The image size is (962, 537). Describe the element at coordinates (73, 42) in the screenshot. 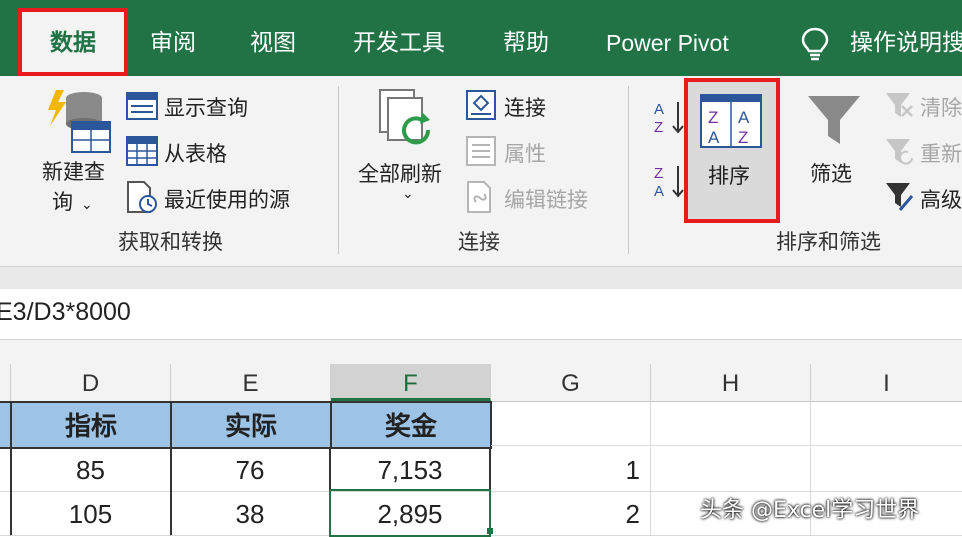

I see `tab-data: 数据` at that location.